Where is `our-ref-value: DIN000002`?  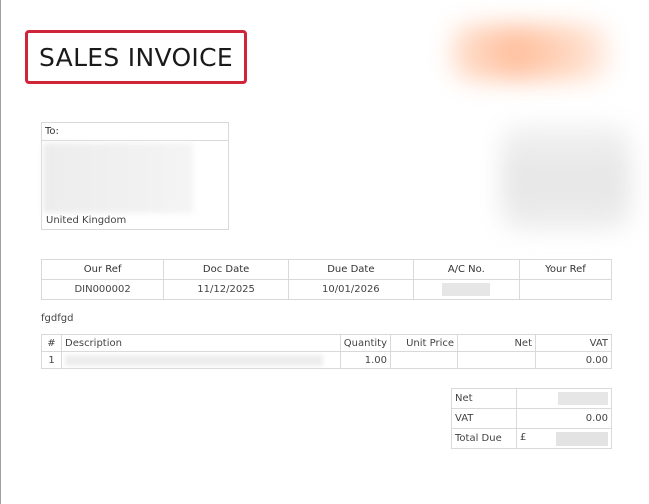 our-ref-value: DIN000002 is located at coordinates (102, 289).